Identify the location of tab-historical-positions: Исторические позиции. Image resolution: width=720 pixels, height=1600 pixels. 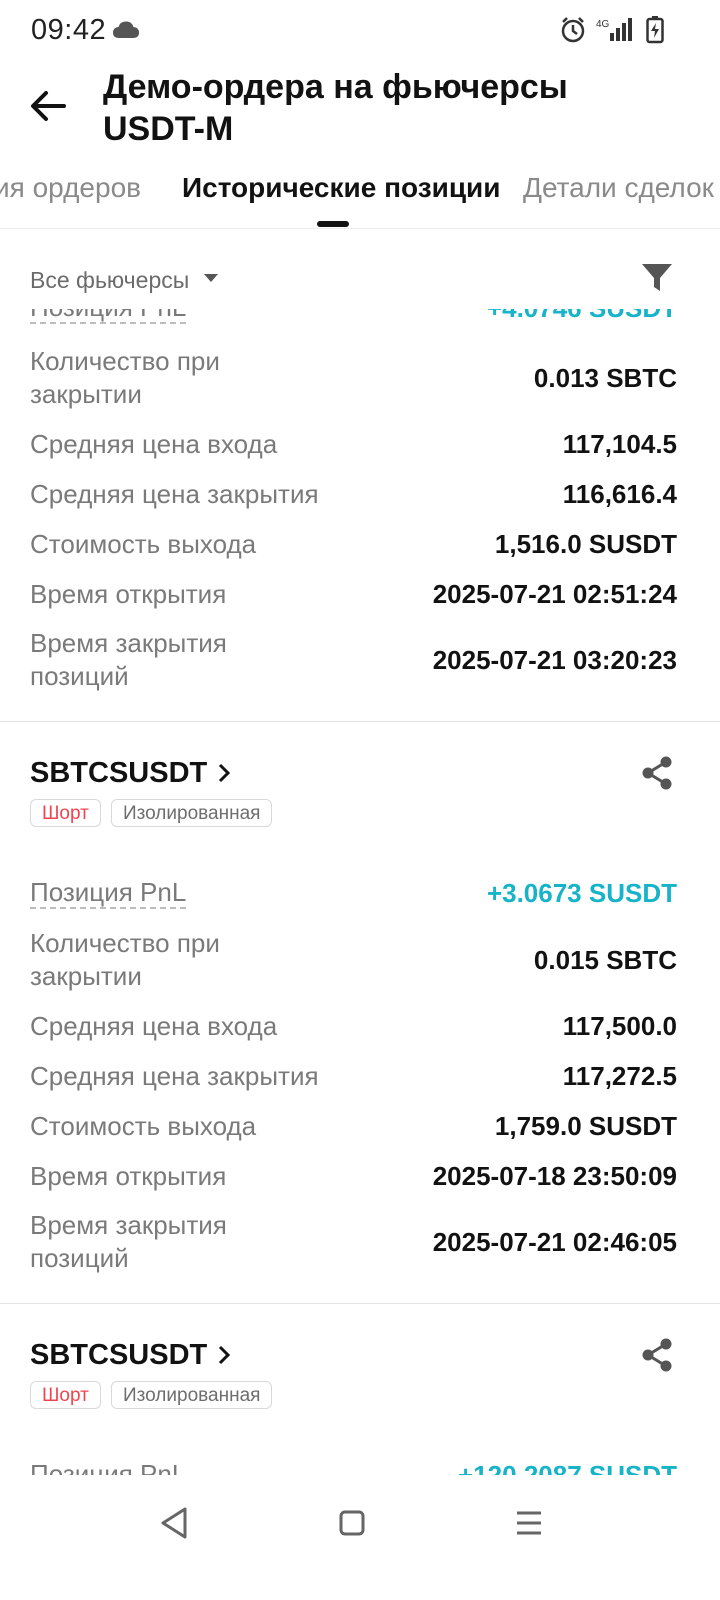
(341, 188).